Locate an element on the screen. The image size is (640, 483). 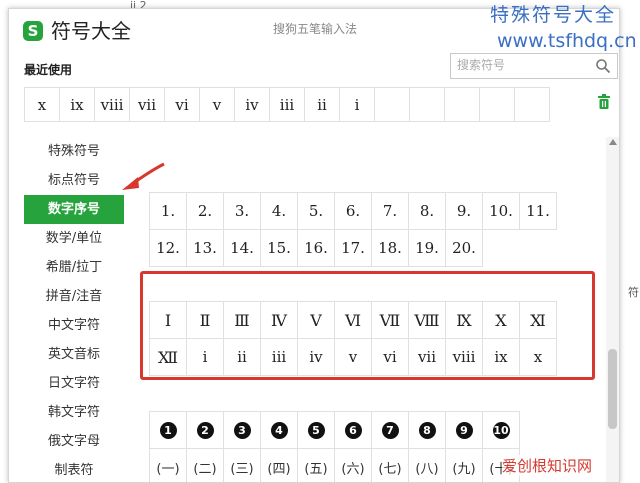
symbol-cell: 19. is located at coordinates (427, 248).